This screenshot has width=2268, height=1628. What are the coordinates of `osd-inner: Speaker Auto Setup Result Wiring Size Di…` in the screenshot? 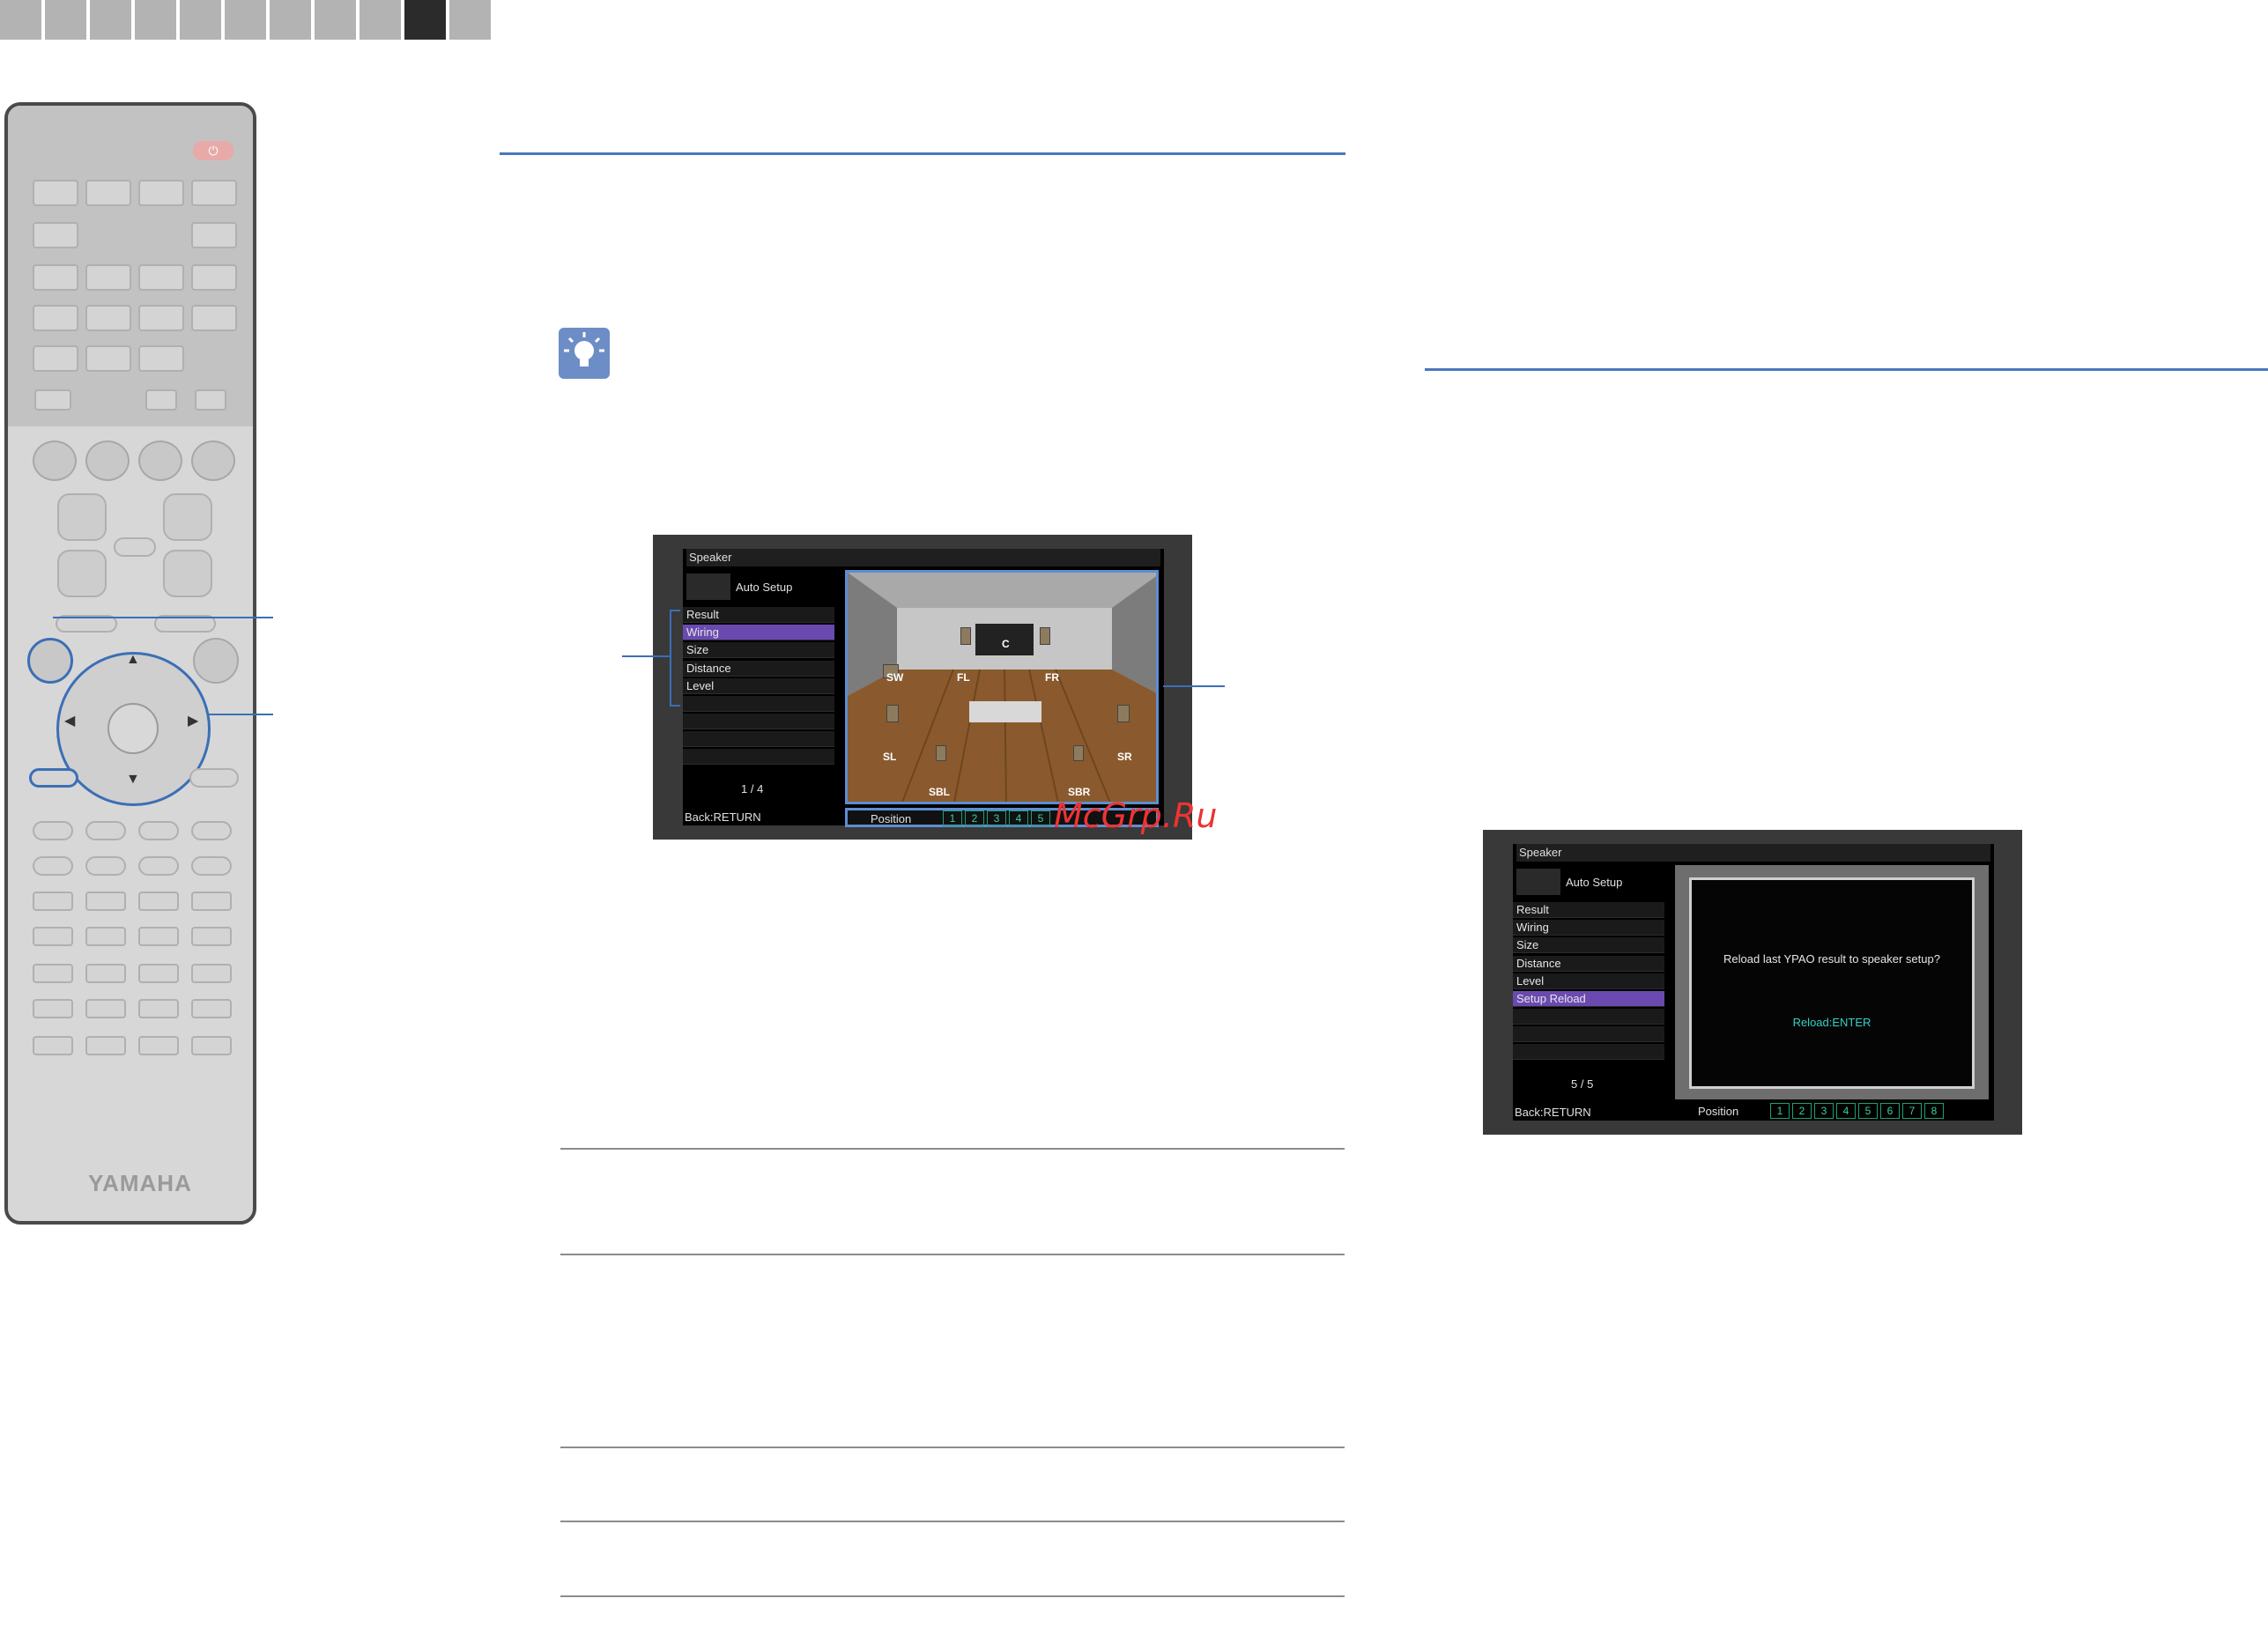 It's located at (923, 688).